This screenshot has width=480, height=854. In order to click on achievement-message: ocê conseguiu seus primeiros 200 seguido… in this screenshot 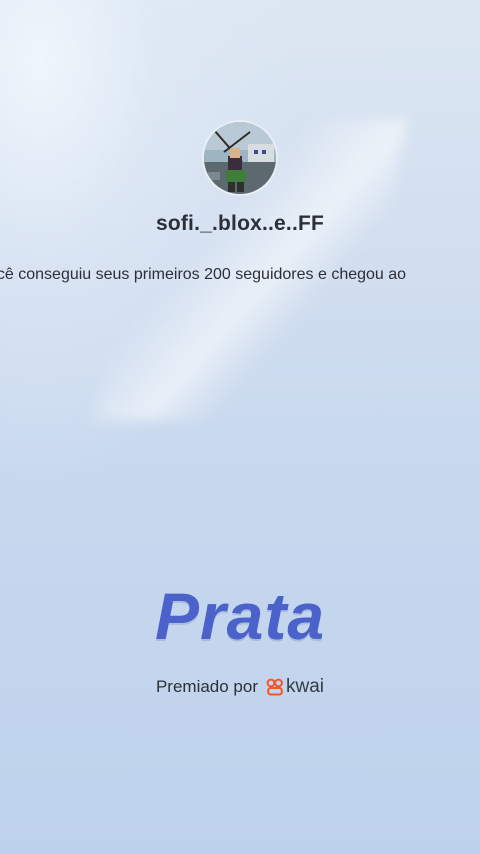, I will do `click(203, 274)`.